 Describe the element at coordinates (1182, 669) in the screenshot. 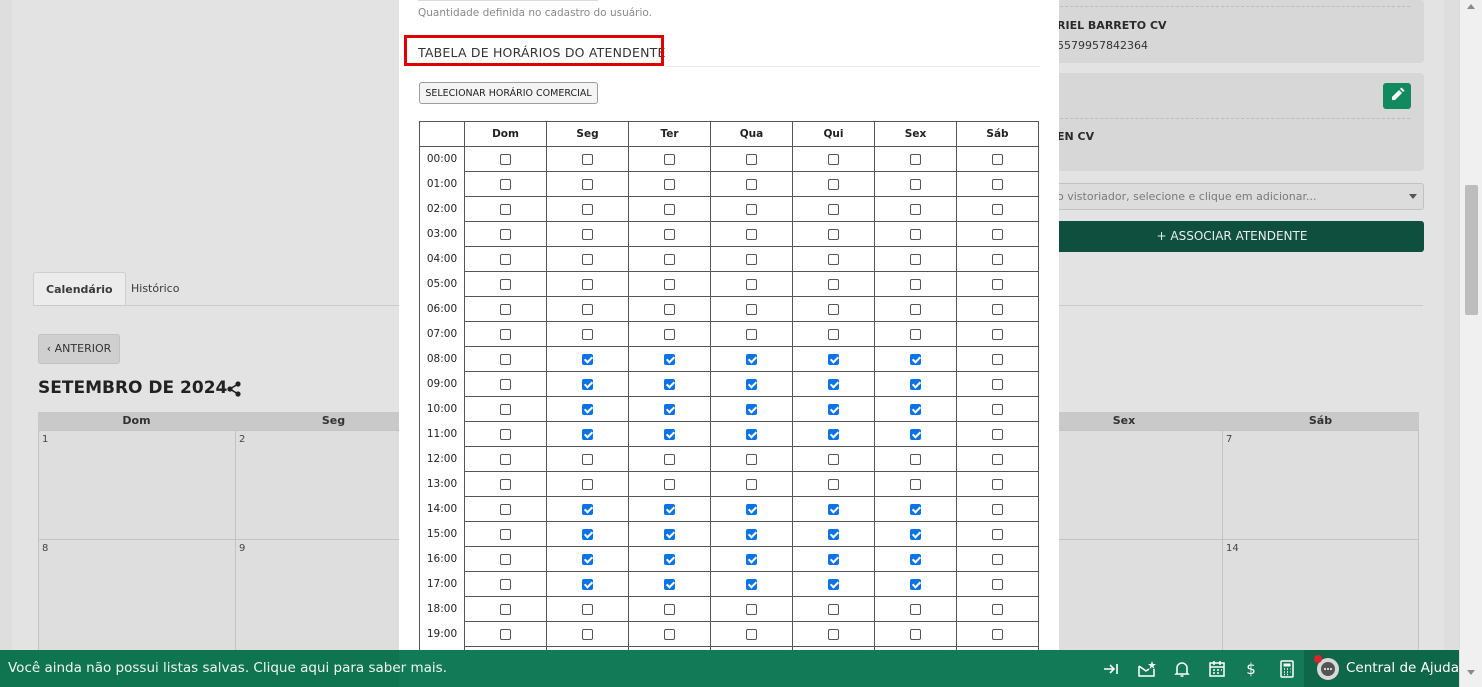

I see `bell-icon` at that location.